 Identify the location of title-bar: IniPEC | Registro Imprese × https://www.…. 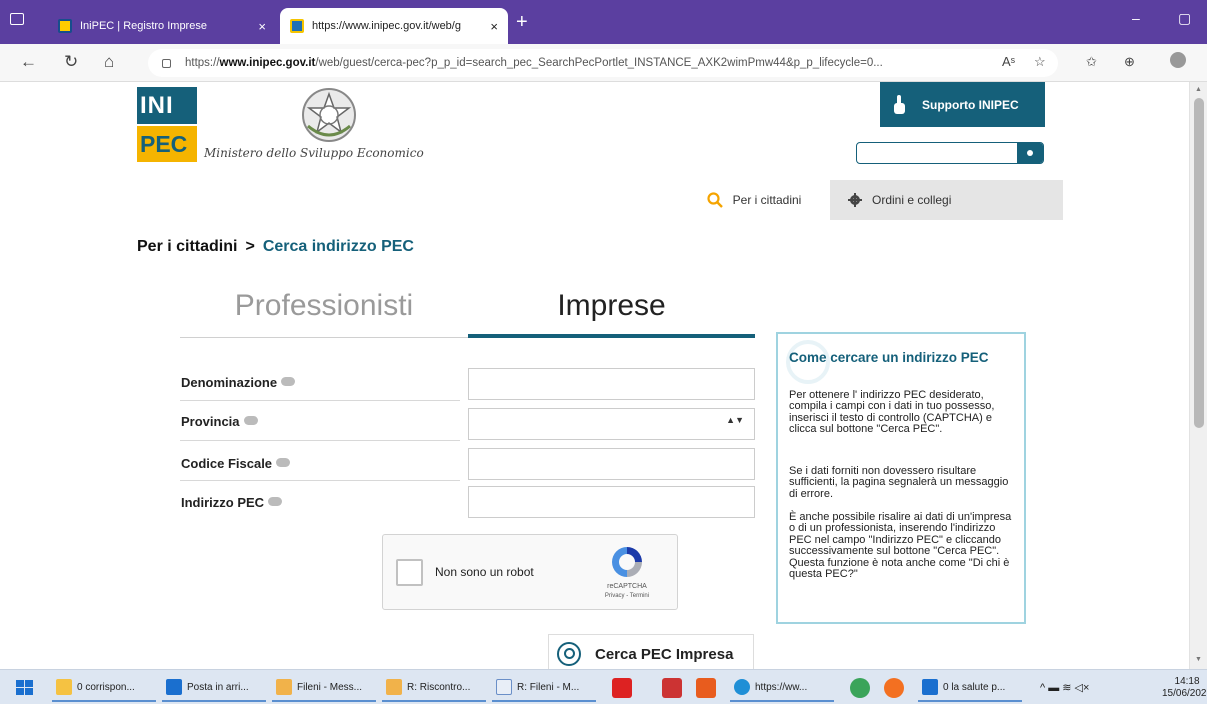
(603, 22).